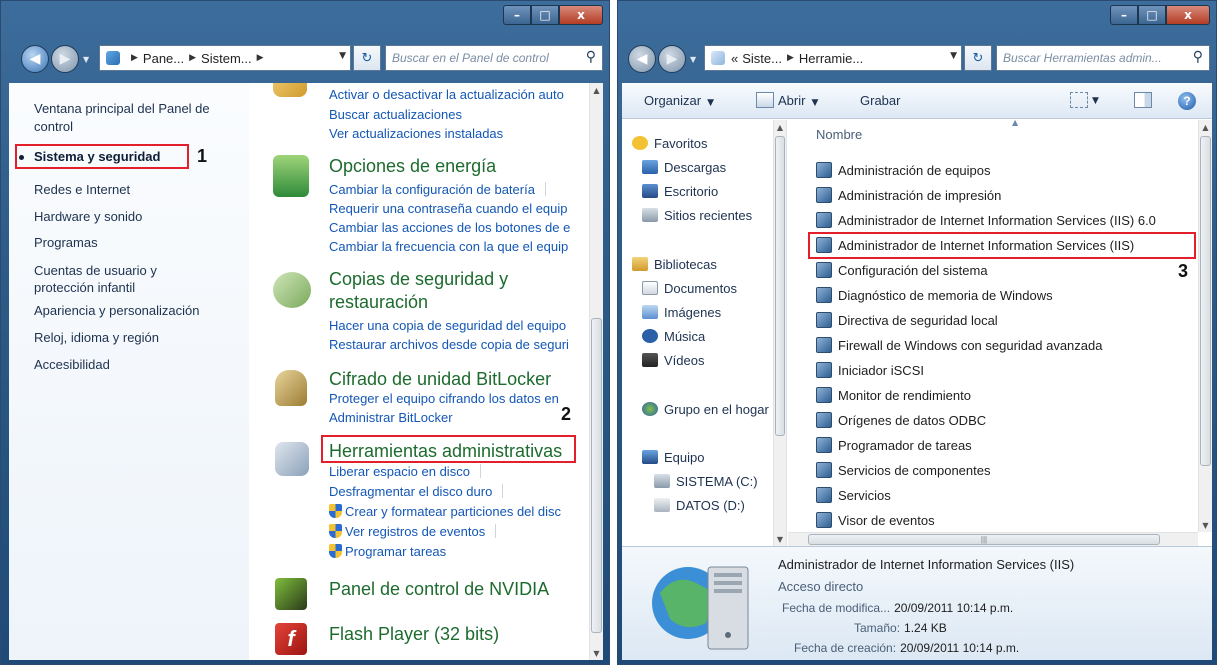 The image size is (1217, 665). What do you see at coordinates (673, 360) in the screenshot?
I see `nav-videos: Vídeos` at bounding box center [673, 360].